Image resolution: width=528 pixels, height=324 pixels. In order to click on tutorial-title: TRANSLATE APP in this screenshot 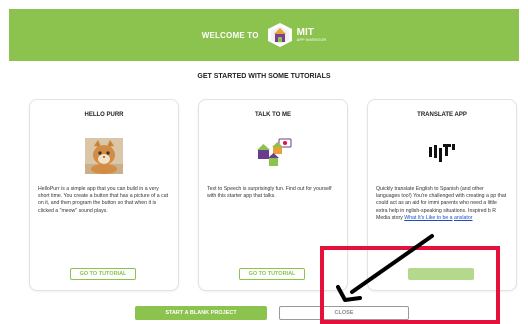, I will do `click(442, 115)`.